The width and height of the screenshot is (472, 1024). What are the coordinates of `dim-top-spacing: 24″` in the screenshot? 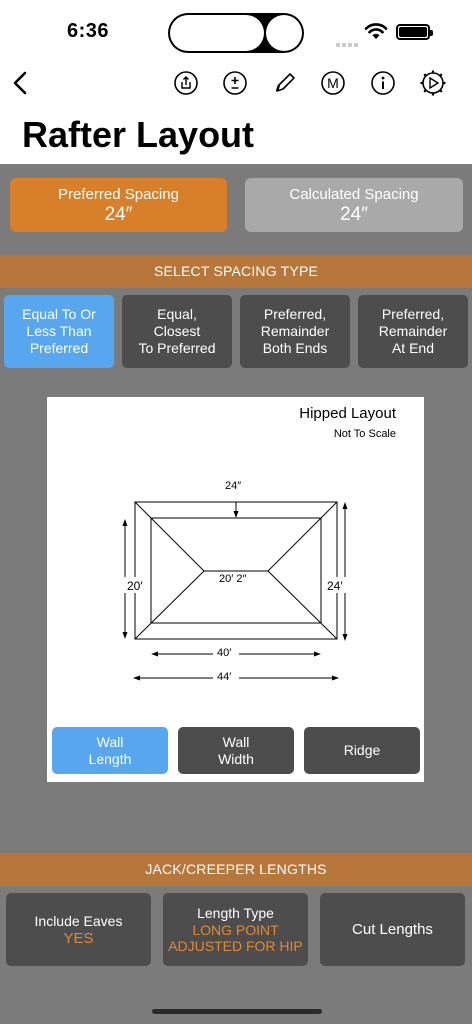 It's located at (233, 486).